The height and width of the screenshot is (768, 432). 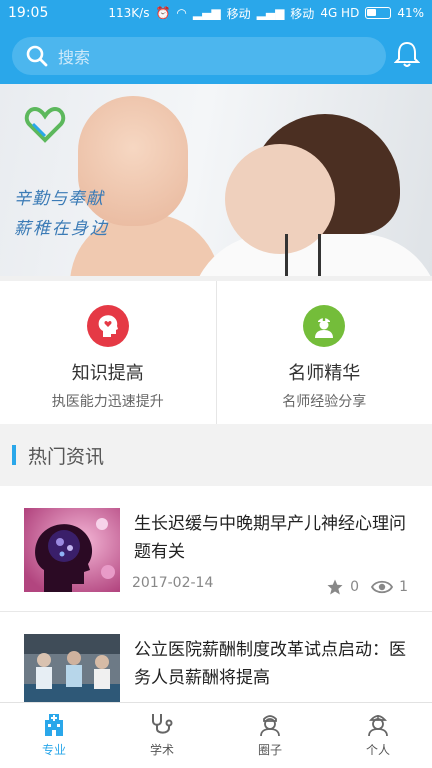 What do you see at coordinates (378, 13) in the screenshot?
I see `battery-icon` at bounding box center [378, 13].